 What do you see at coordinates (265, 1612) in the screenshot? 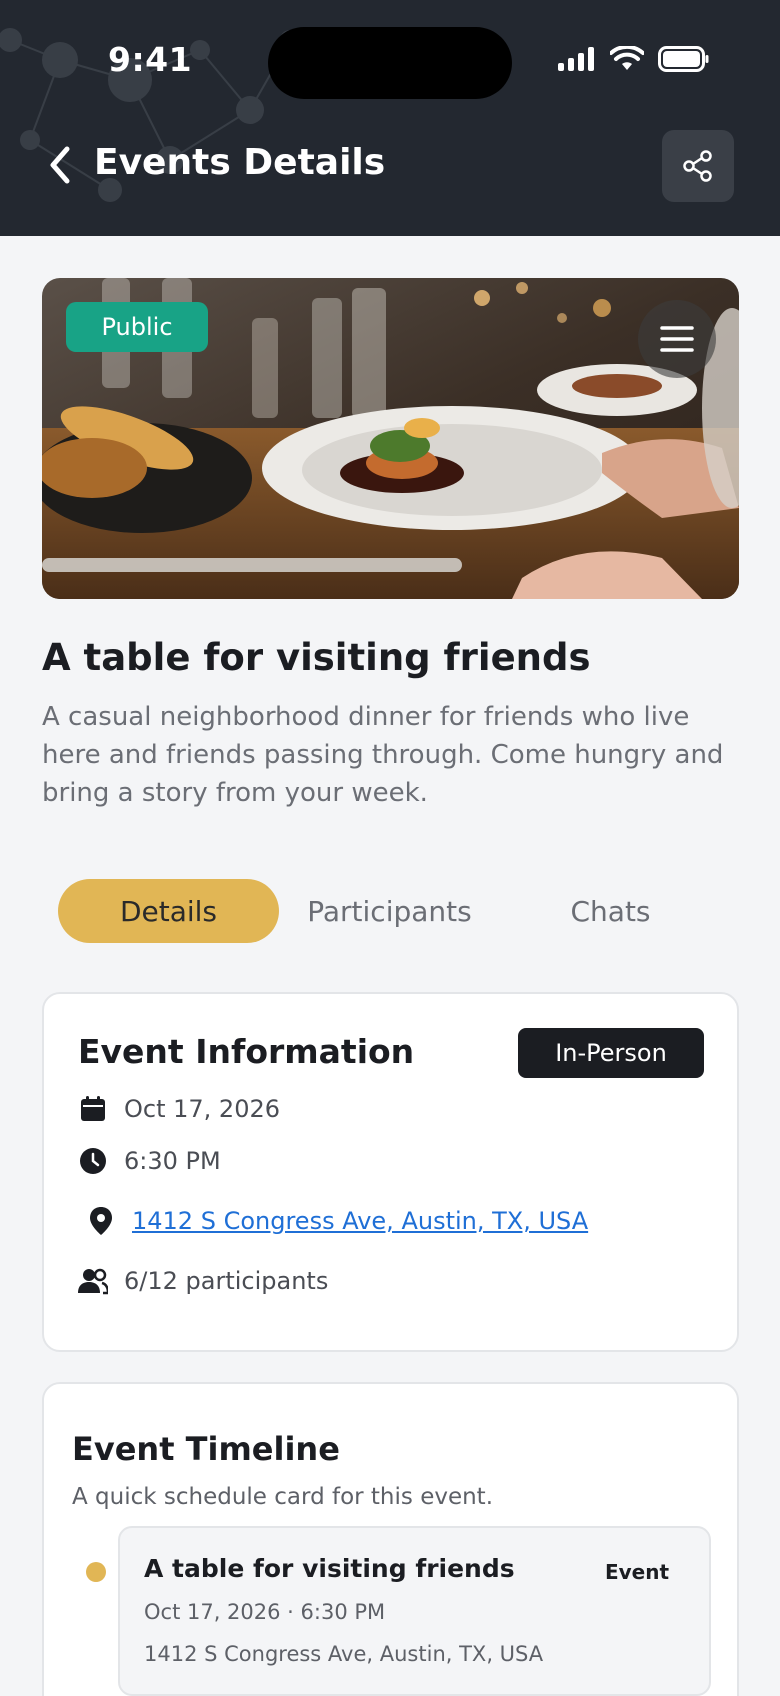
I see `timeline-item-datetime: Oct 17, 2026 · 6:30 PM` at bounding box center [265, 1612].